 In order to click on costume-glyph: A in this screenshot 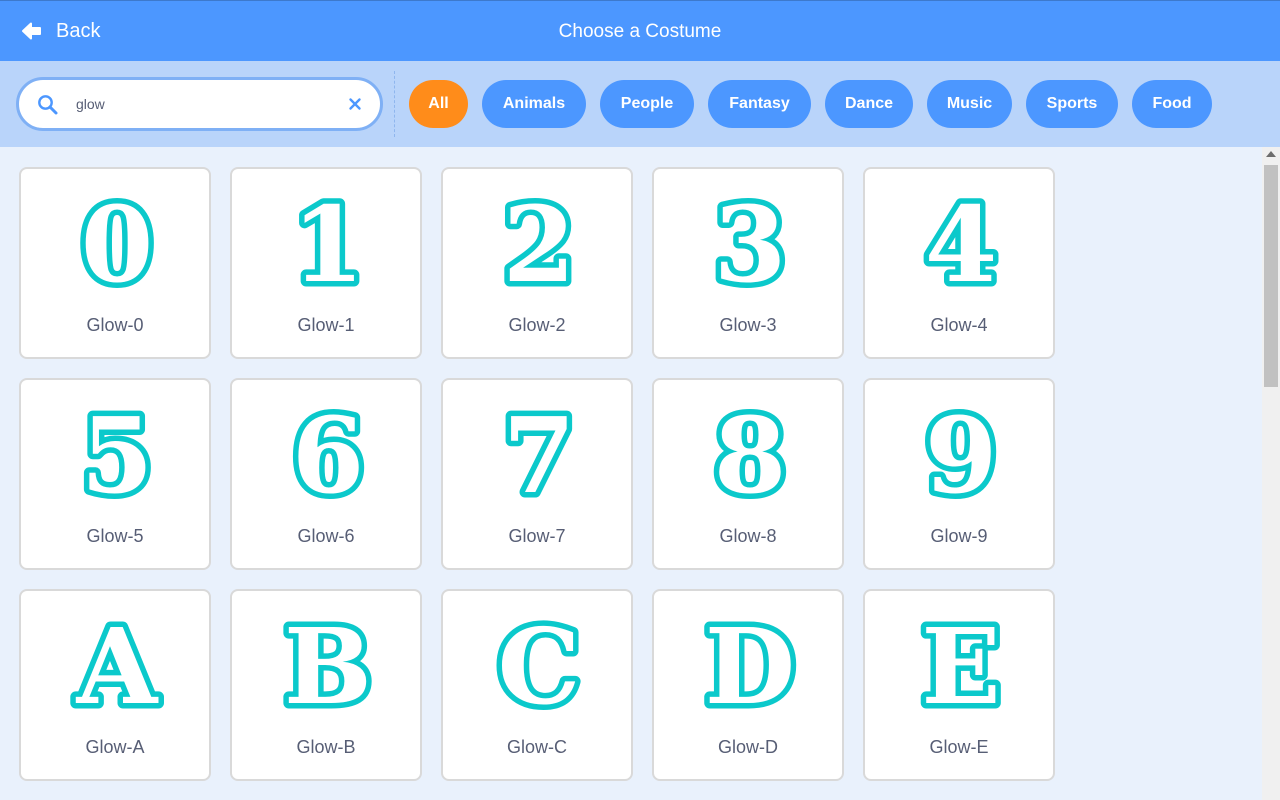, I will do `click(117, 665)`.